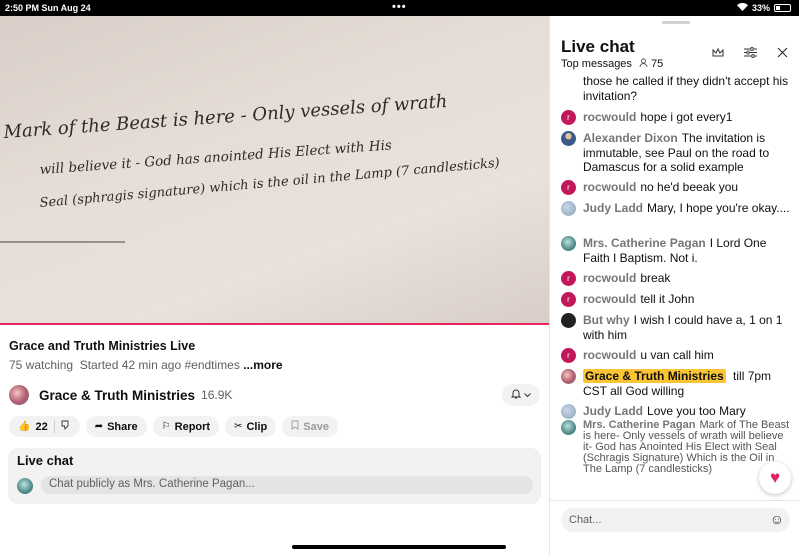 The width and height of the screenshot is (799, 555). I want to click on message-author: Alexander Dixon, so click(630, 138).